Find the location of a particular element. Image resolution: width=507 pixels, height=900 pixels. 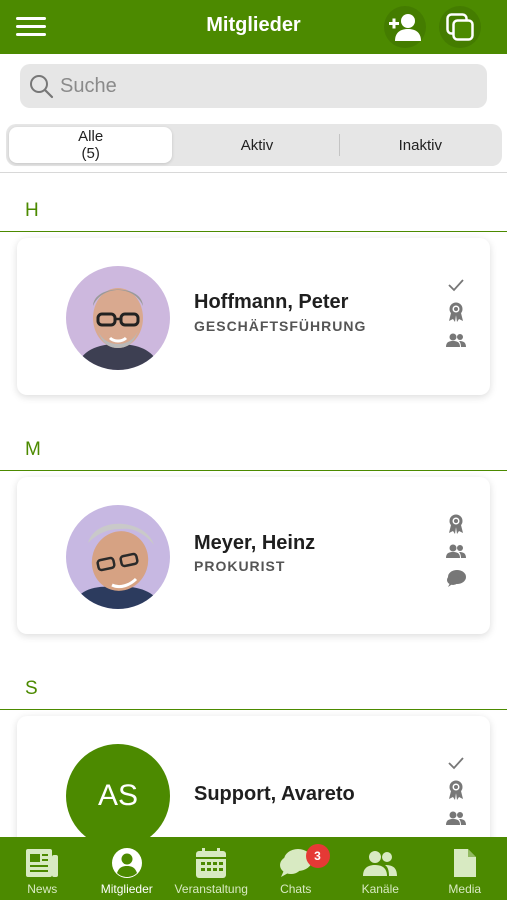

add-person-icon is located at coordinates (405, 27).